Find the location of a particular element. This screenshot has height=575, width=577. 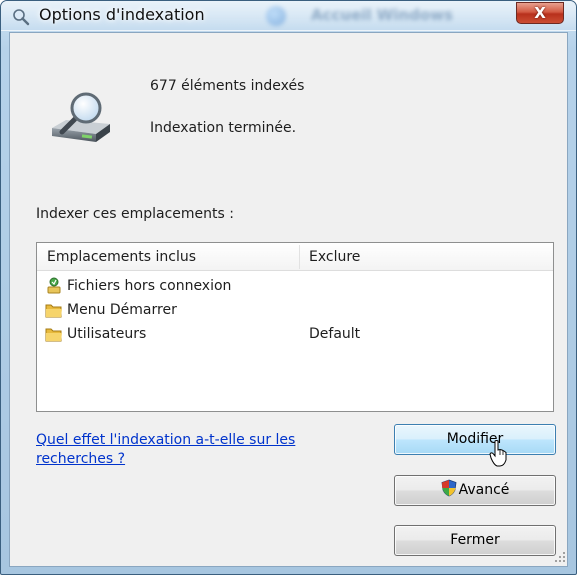

background-window-title: Accueil Windows is located at coordinates (382, 15).